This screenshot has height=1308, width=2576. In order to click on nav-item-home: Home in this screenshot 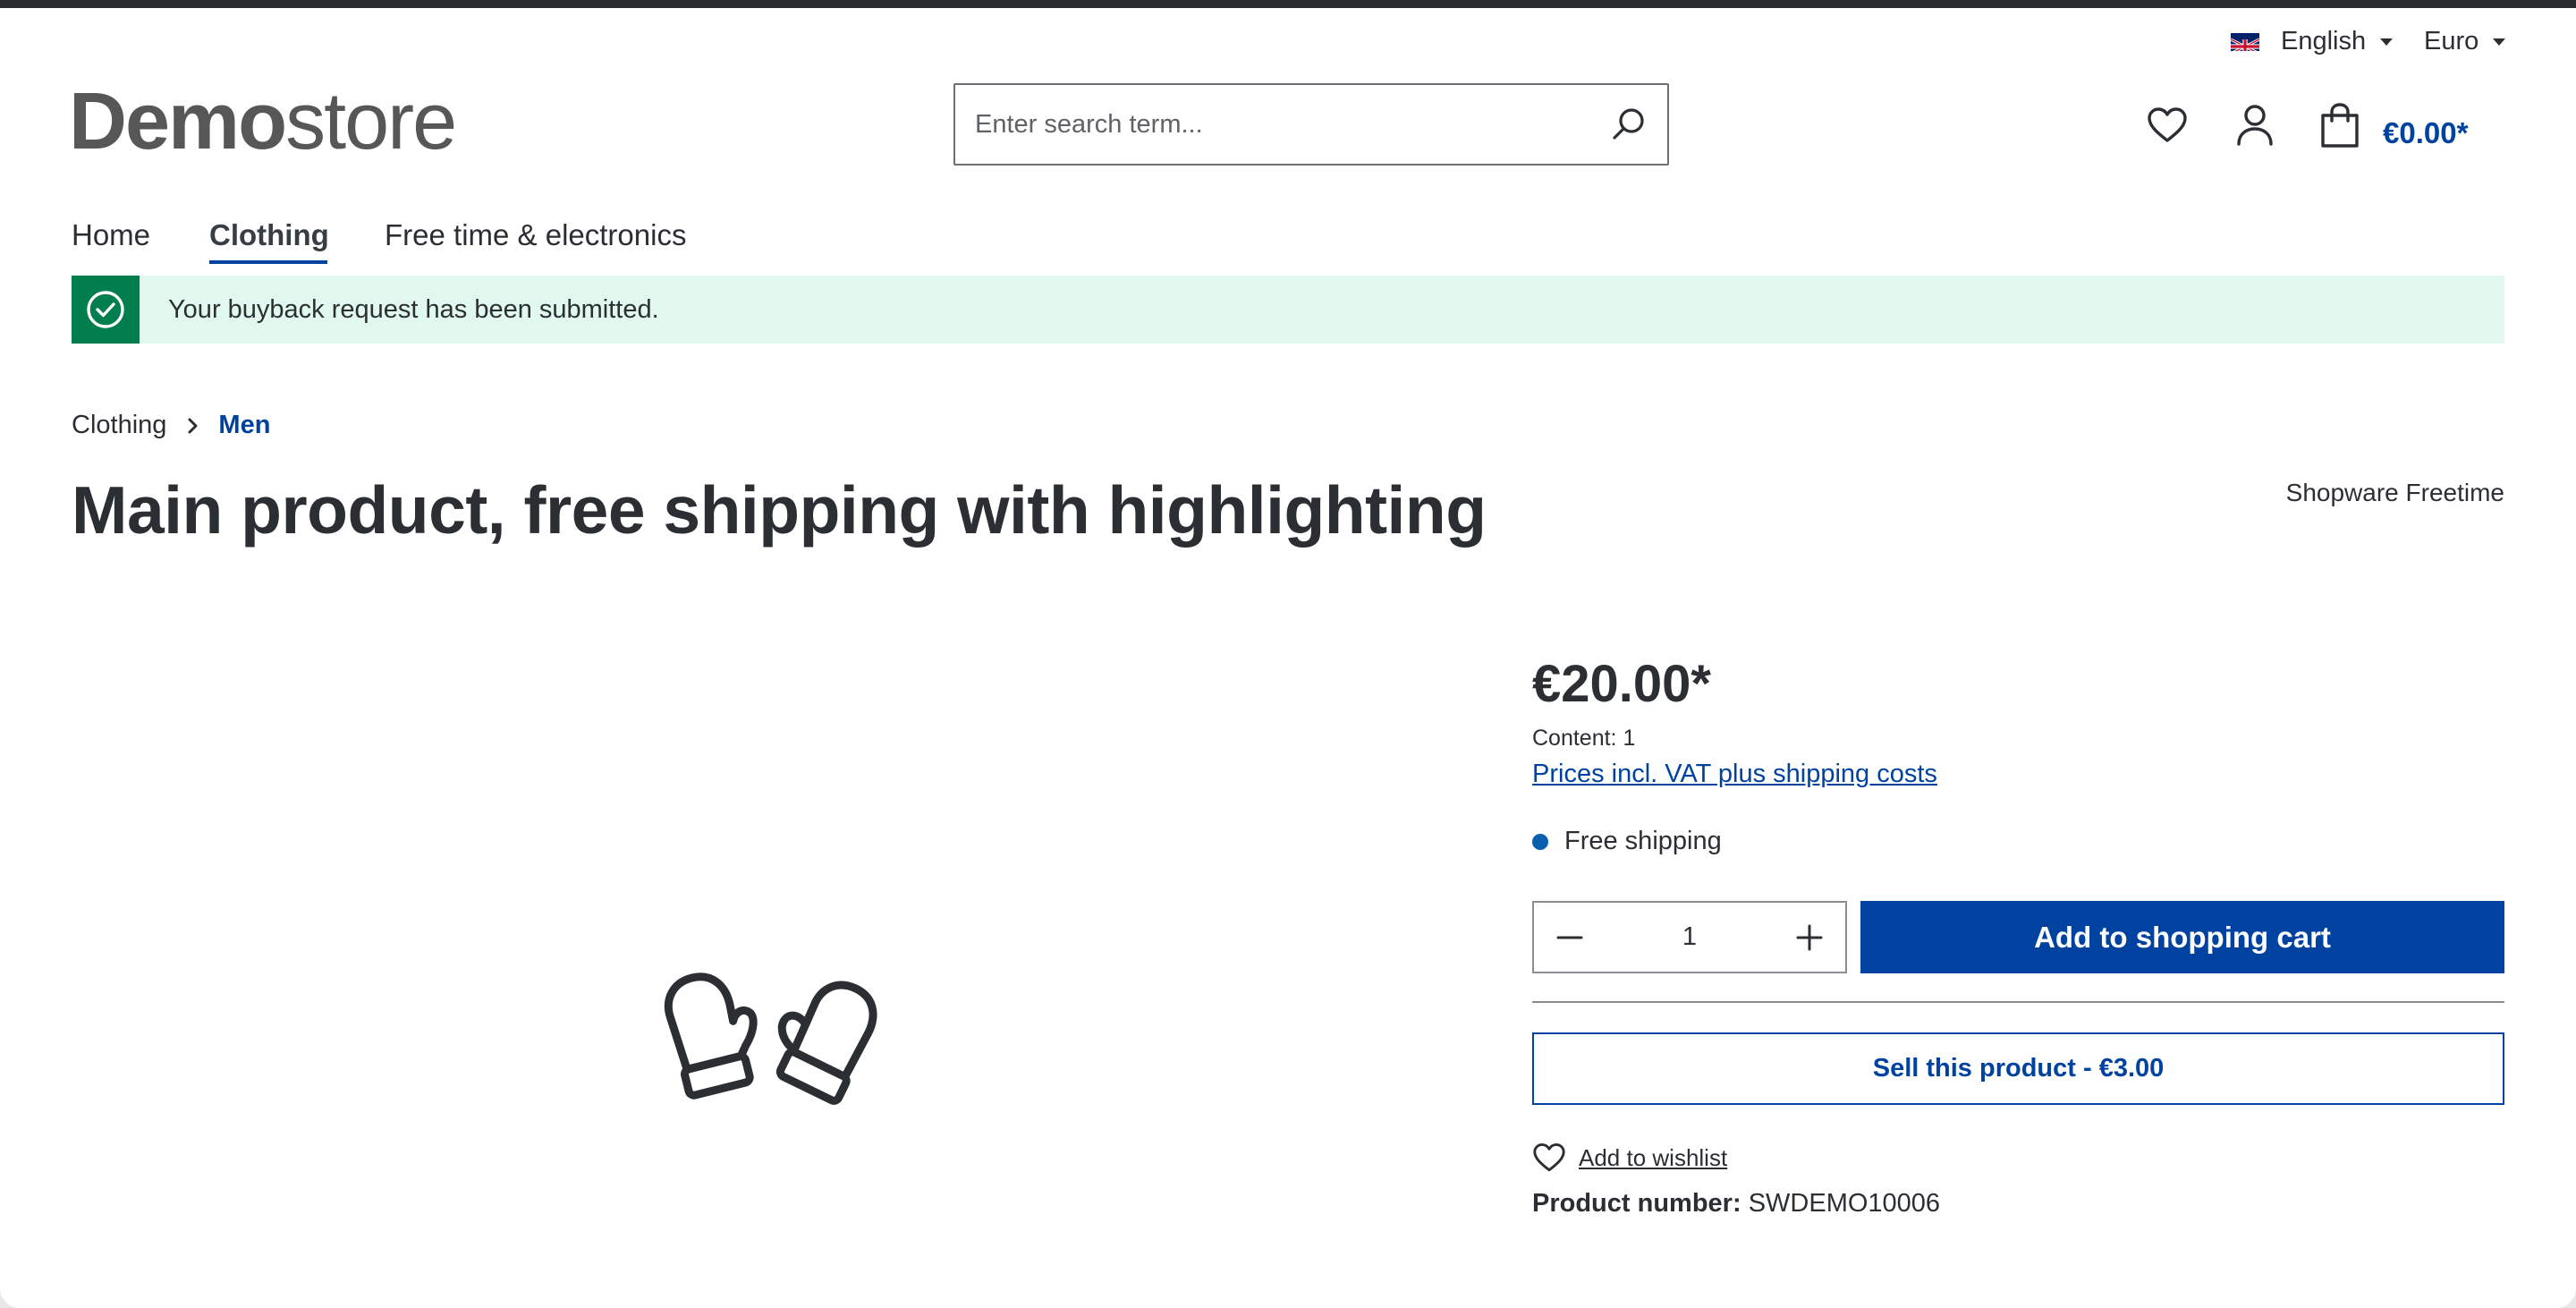, I will do `click(111, 235)`.